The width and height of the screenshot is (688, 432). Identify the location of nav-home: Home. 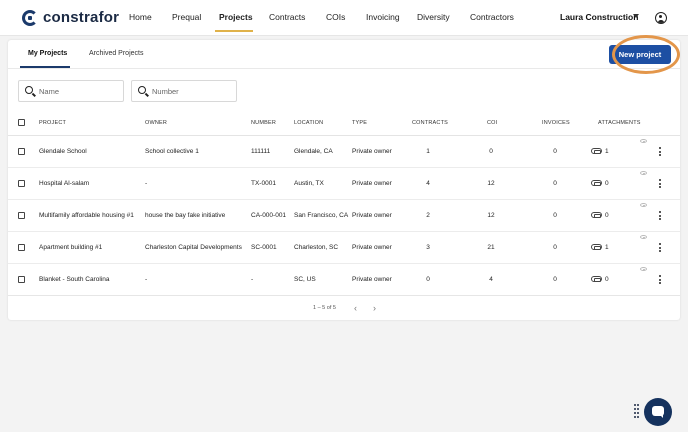
(140, 17).